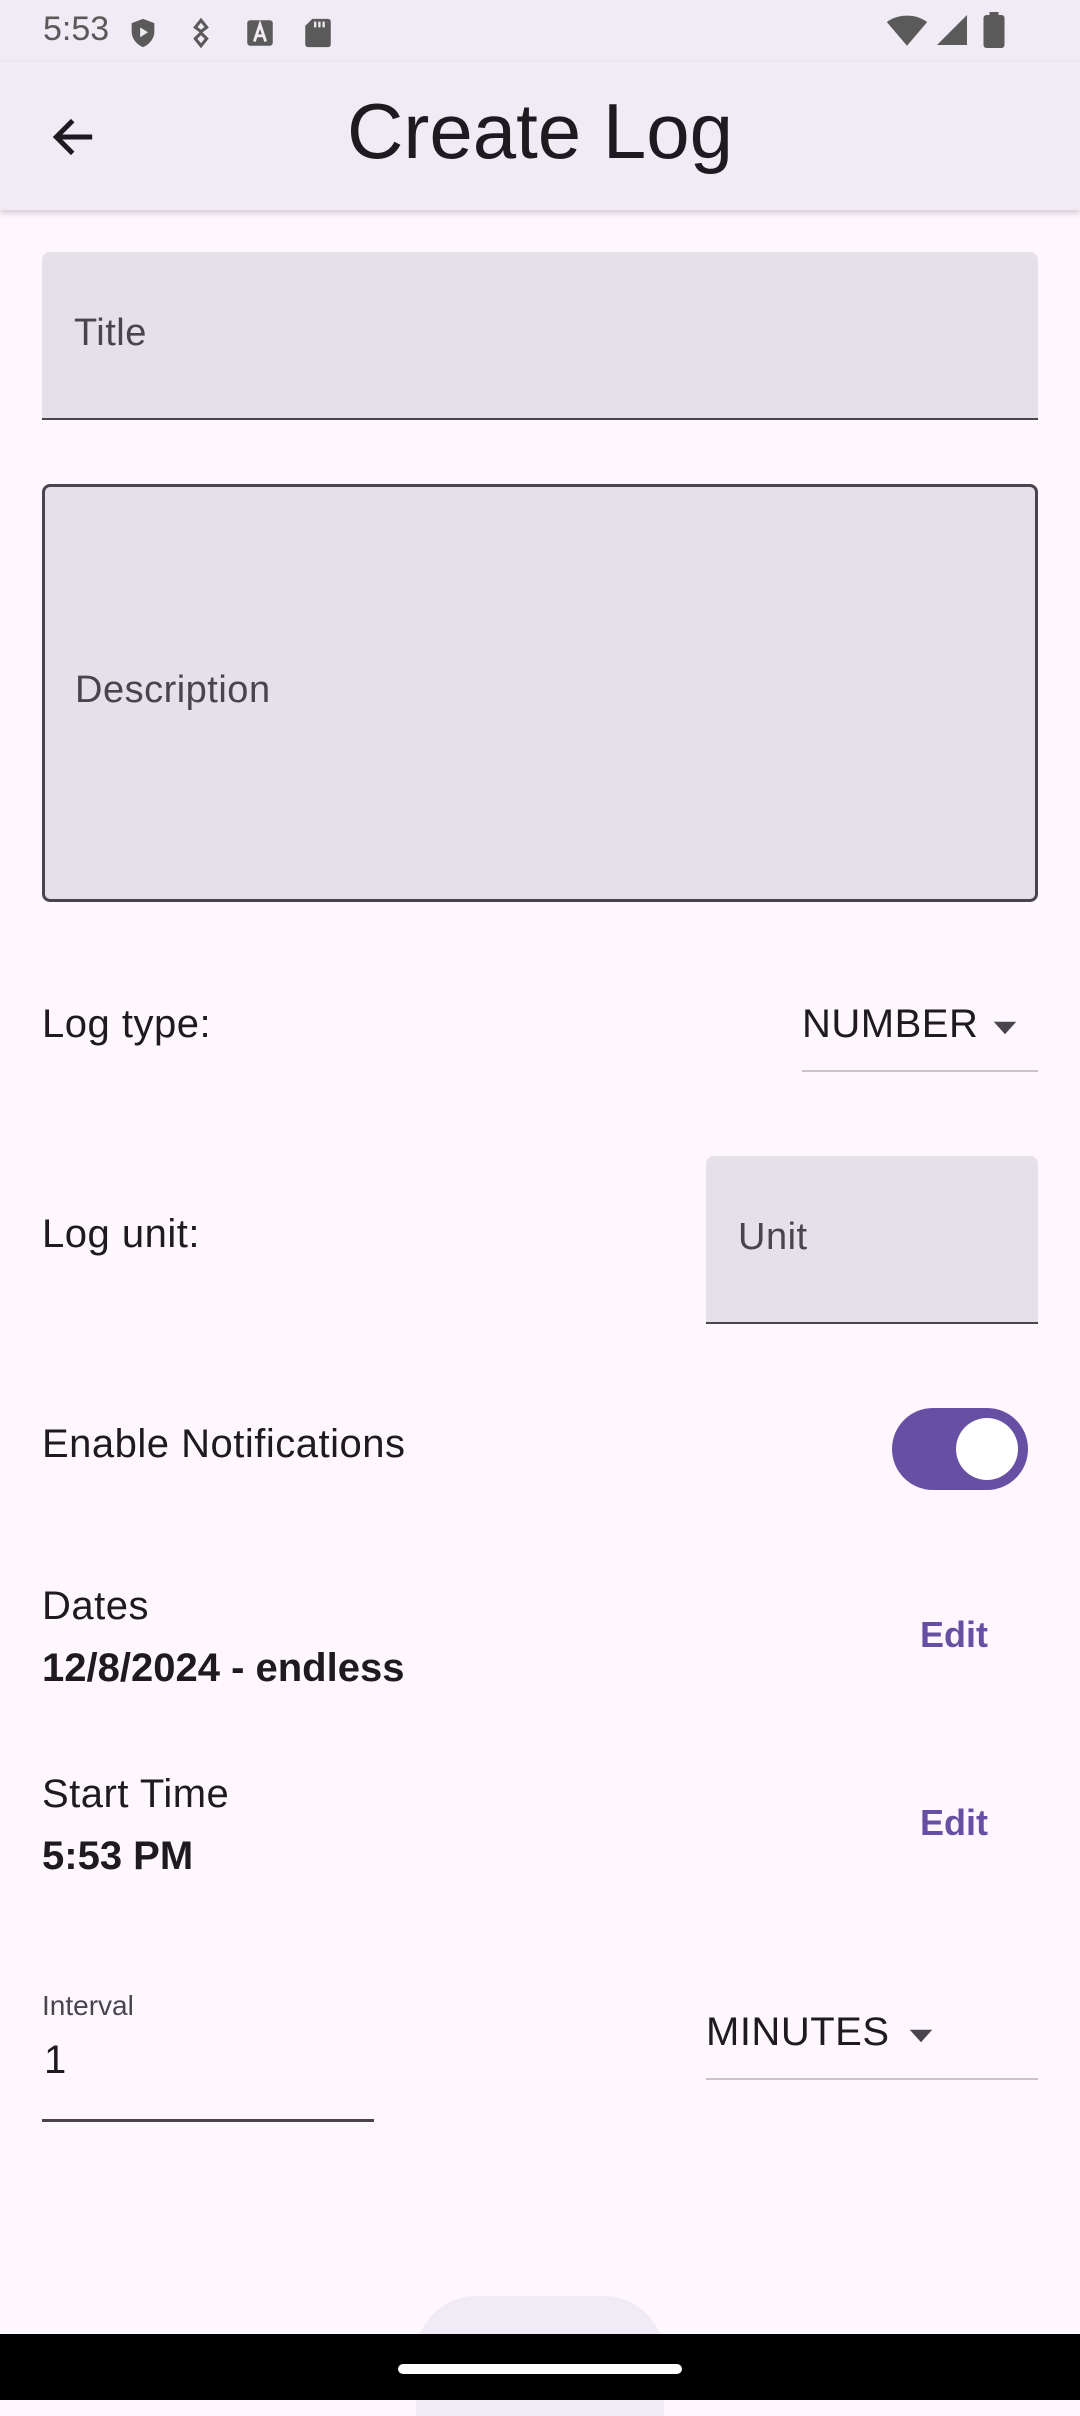 Image resolution: width=1080 pixels, height=2416 pixels. I want to click on home-gesture-handle, so click(540, 2369).